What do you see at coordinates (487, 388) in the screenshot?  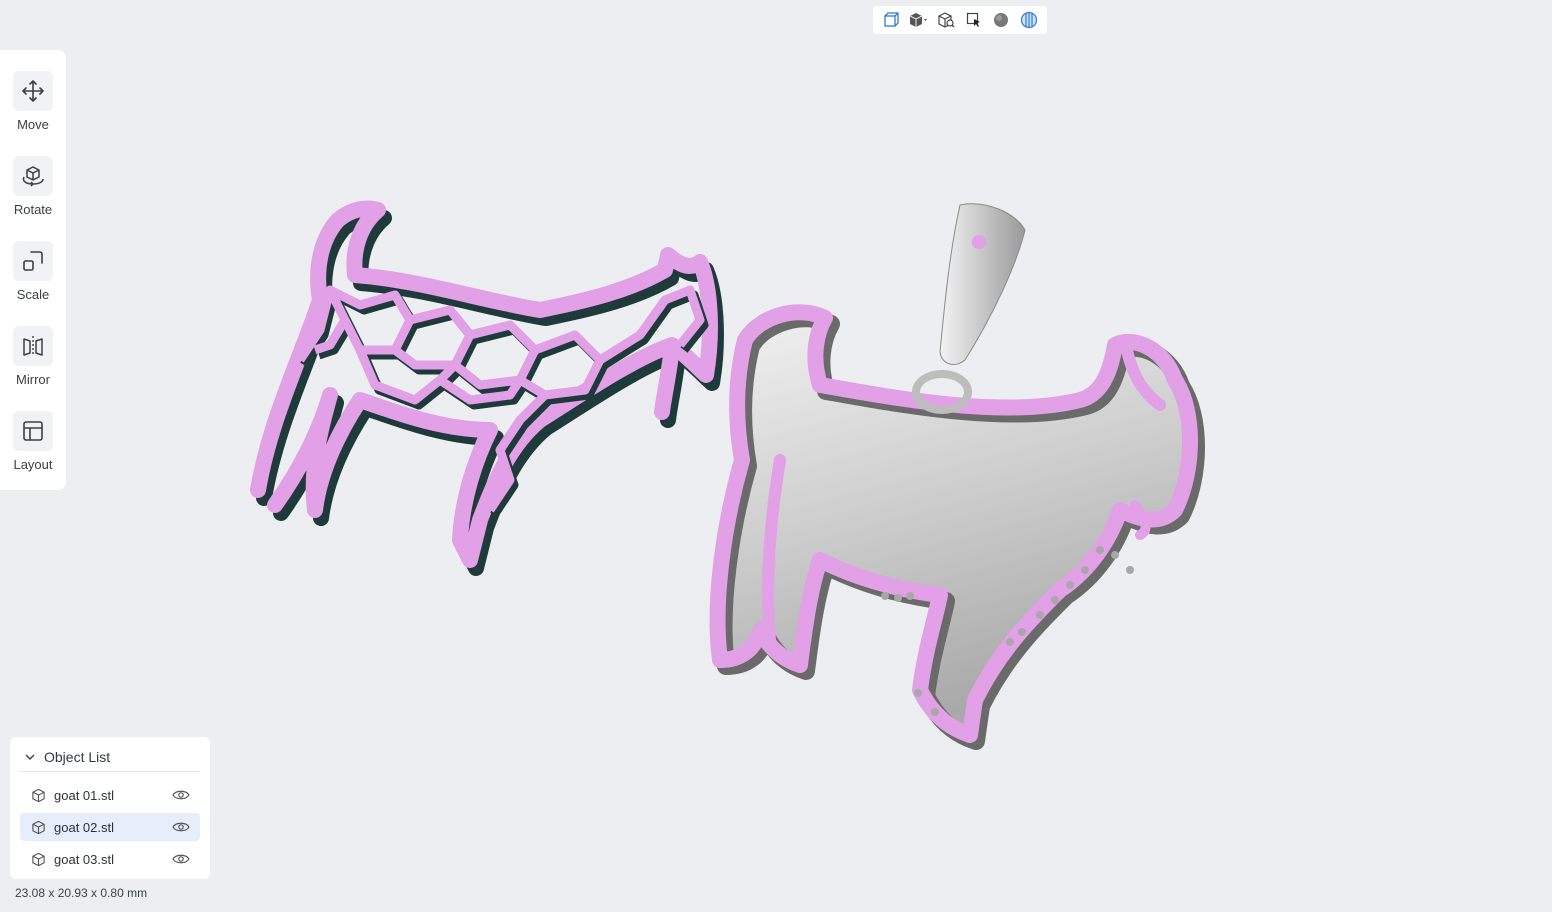 I see `goat-01-model` at bounding box center [487, 388].